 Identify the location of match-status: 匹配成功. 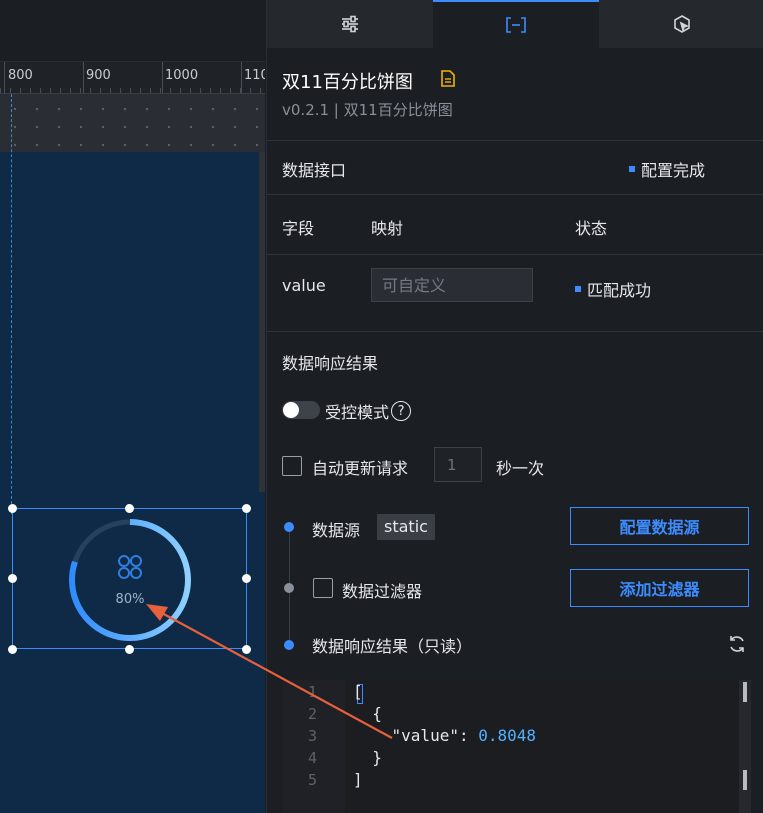
(613, 289).